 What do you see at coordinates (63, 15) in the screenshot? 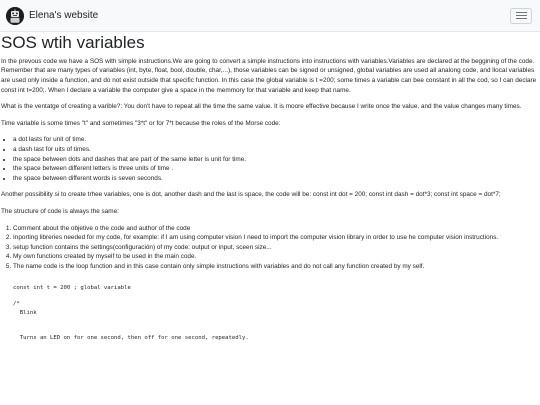
I see `brand-name: Elena's website` at bounding box center [63, 15].